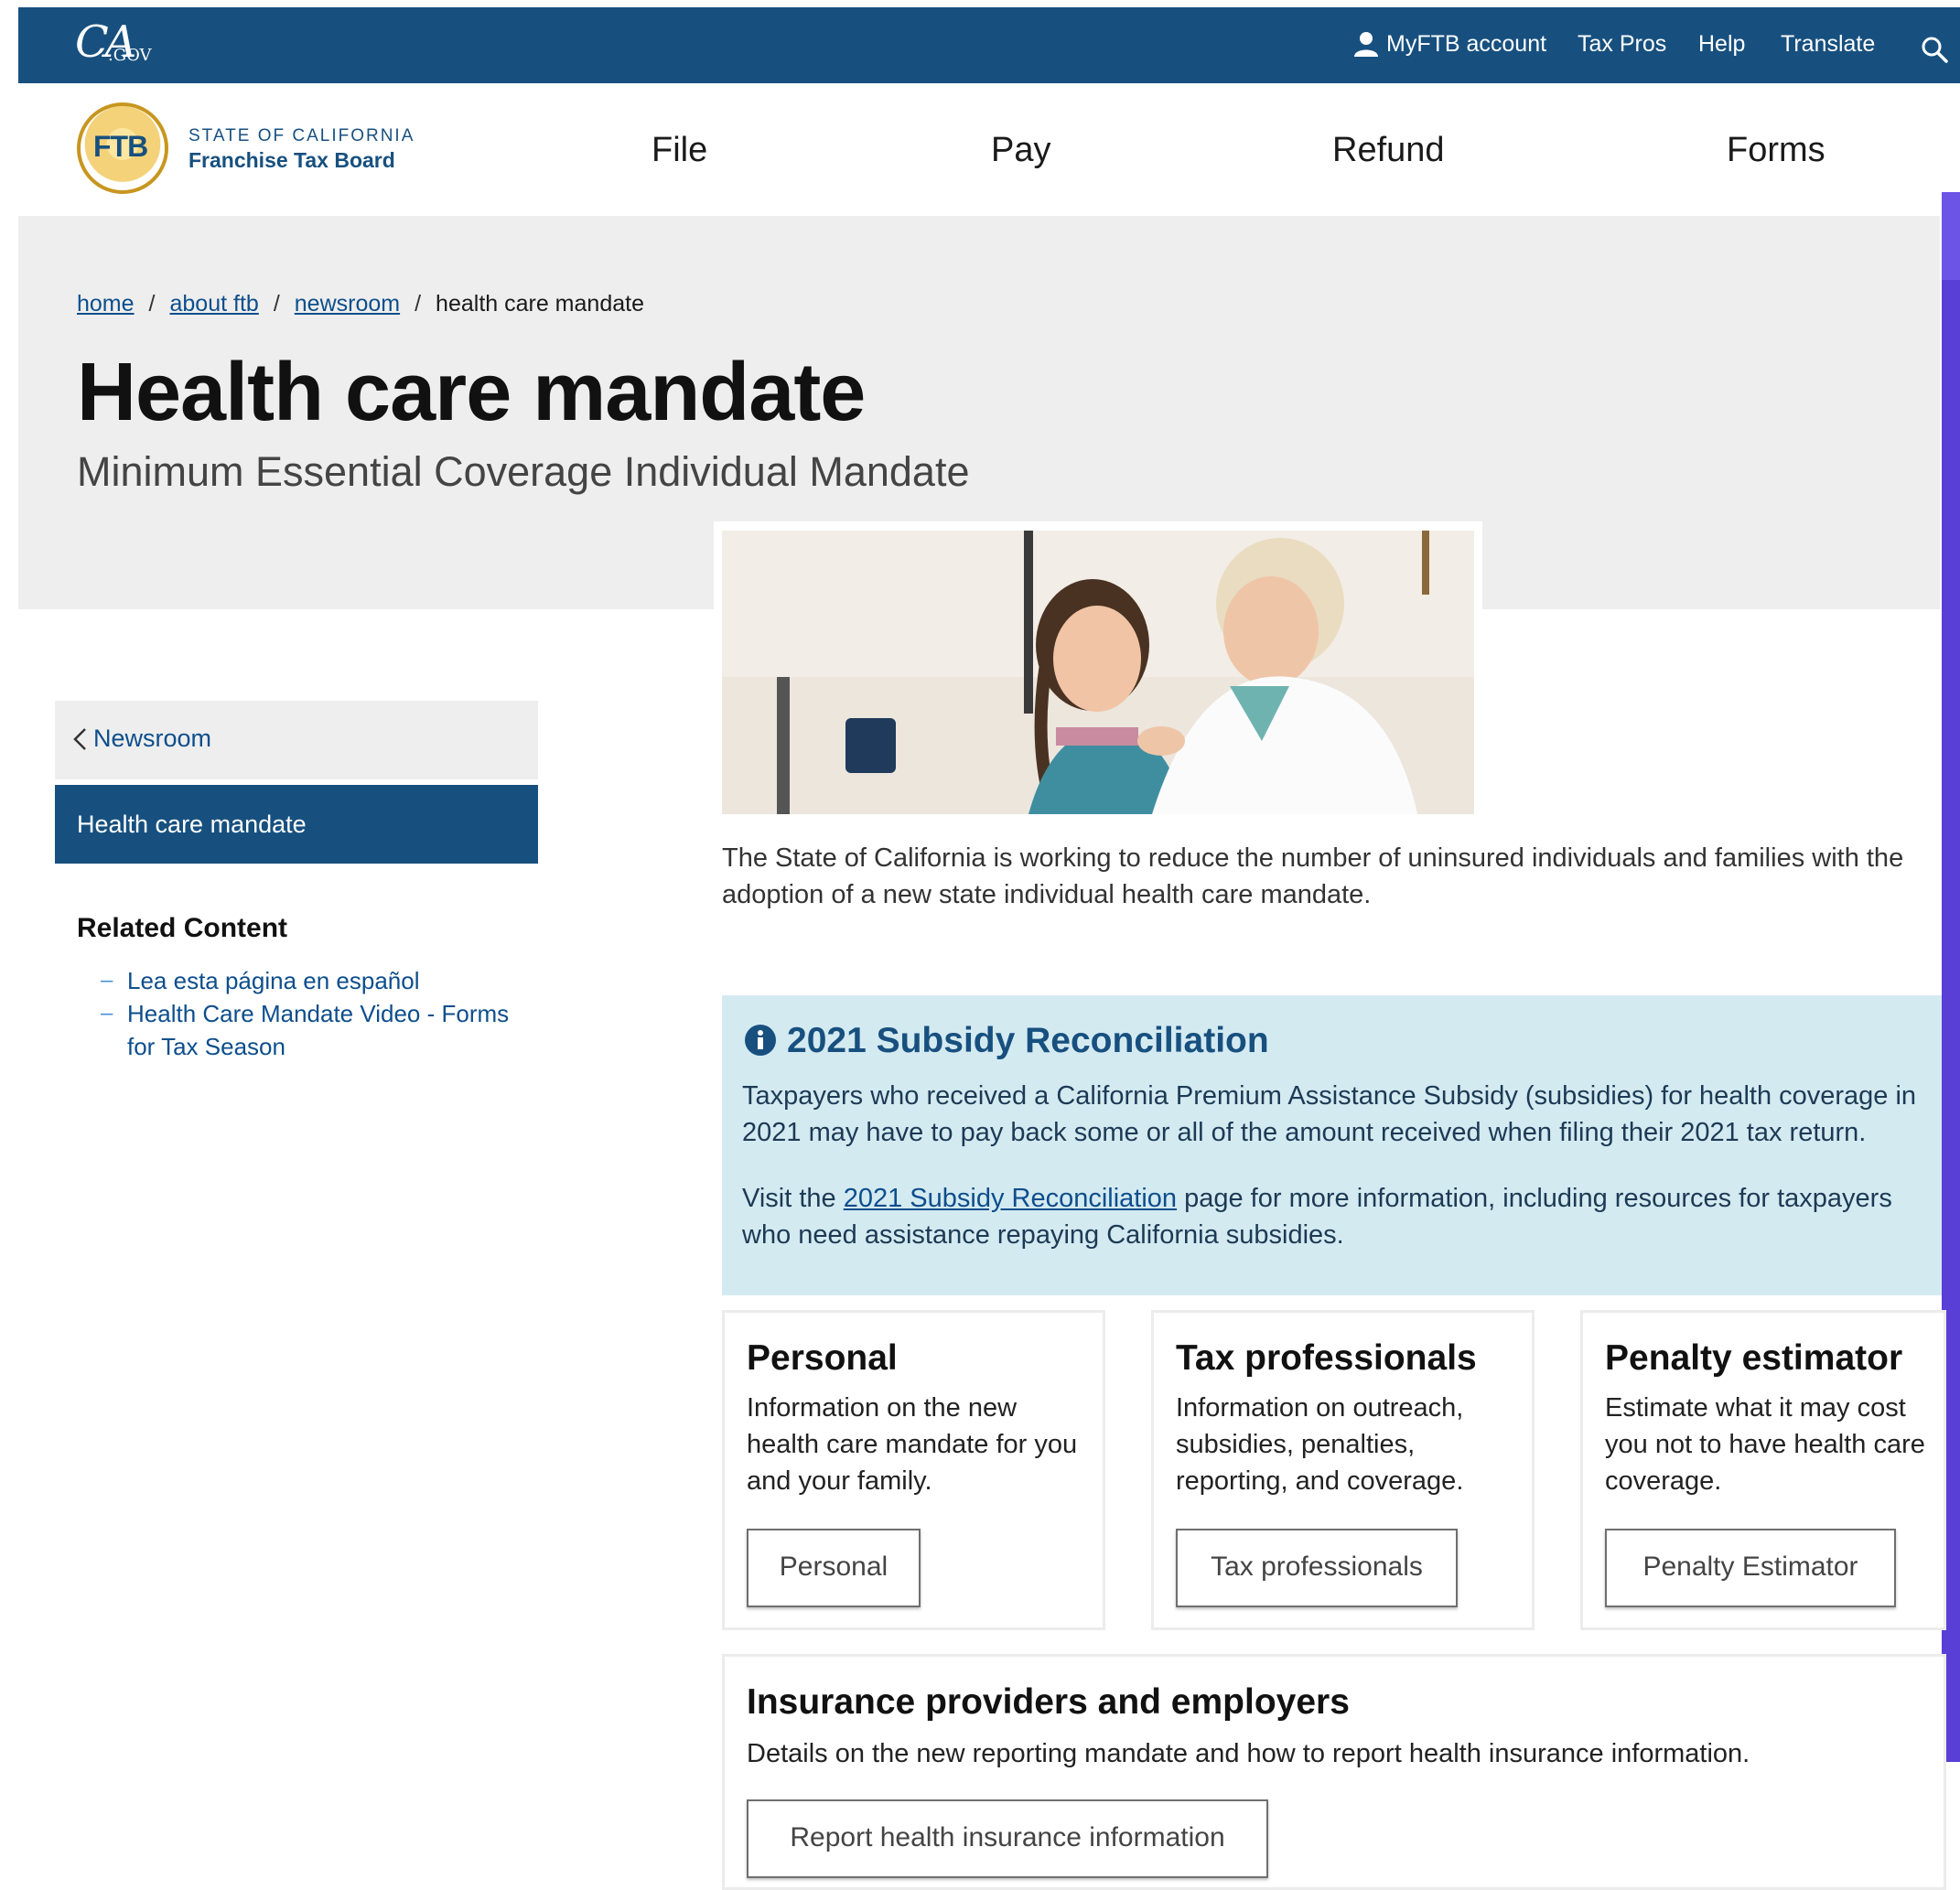  Describe the element at coordinates (1010, 1198) in the screenshot. I see `subsidy-reconciliation-link: 2021 Subsidy Reconciliation` at that location.